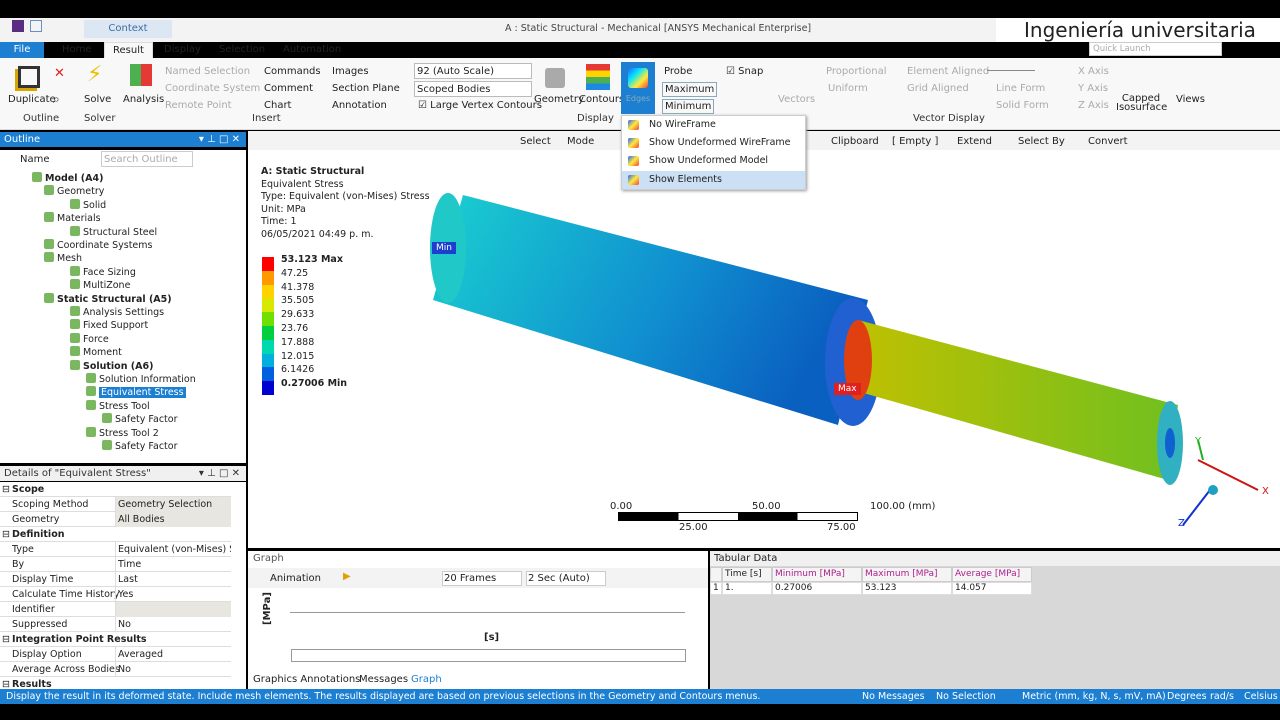 The height and width of the screenshot is (720, 1280). Describe the element at coordinates (140, 419) in the screenshot. I see `tree-item: Safety Factor` at that location.